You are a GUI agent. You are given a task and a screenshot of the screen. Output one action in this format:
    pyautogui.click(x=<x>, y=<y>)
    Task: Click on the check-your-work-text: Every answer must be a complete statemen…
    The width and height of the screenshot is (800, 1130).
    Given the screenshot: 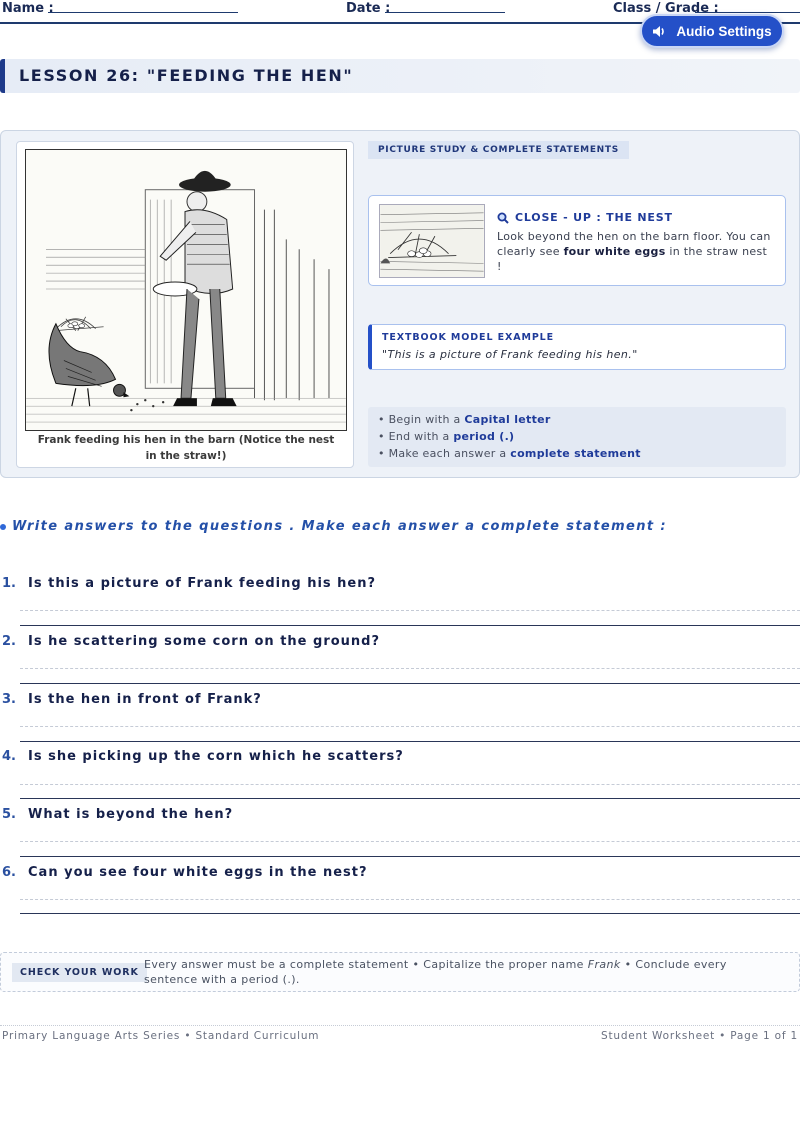 What is the action you would take?
    pyautogui.click(x=464, y=972)
    